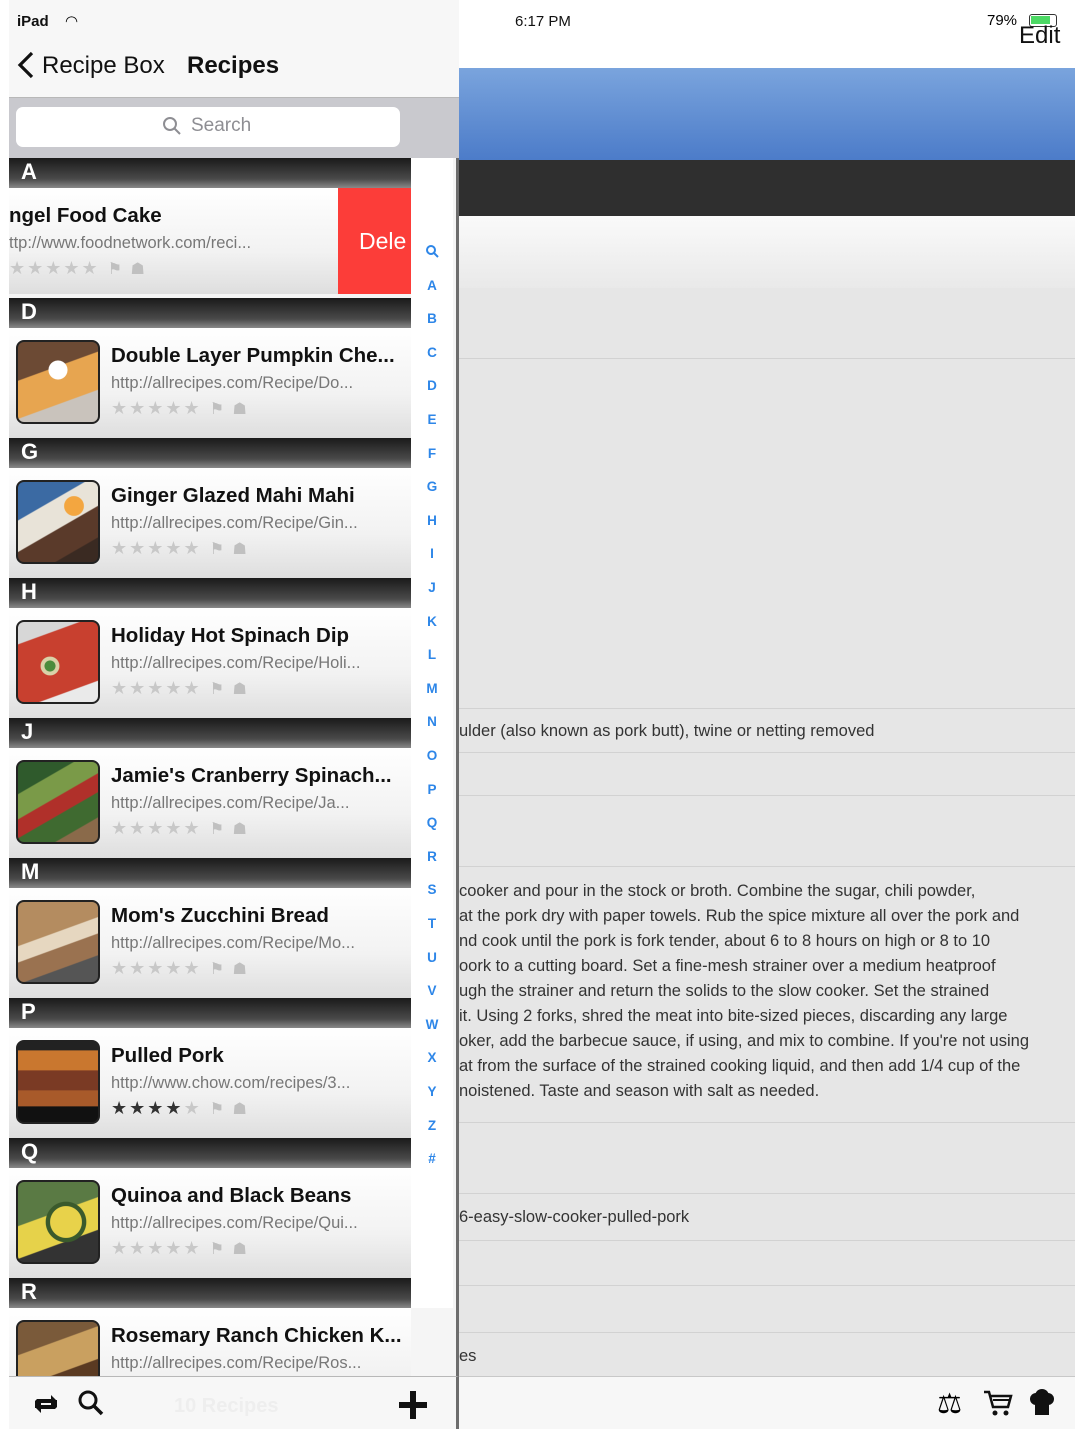 This screenshot has height=1429, width=1075. Describe the element at coordinates (468, 1356) in the screenshot. I see `detail-last-line: es` at that location.